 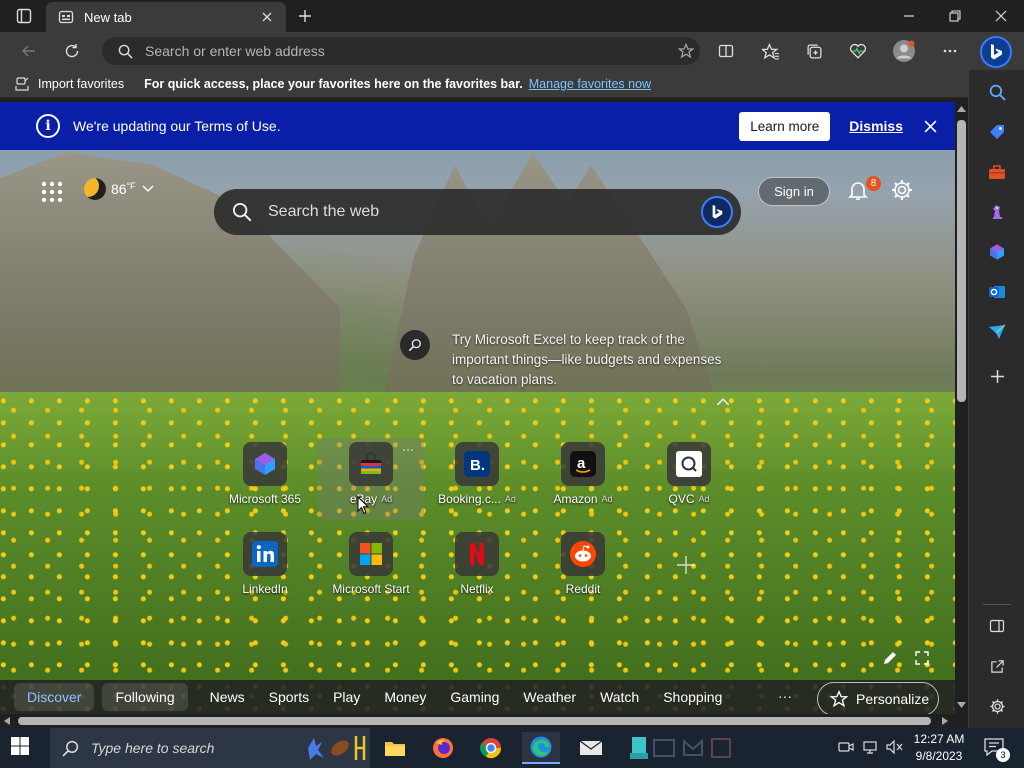 What do you see at coordinates (166, 17) in the screenshot?
I see `tab-new-tab: New tab` at bounding box center [166, 17].